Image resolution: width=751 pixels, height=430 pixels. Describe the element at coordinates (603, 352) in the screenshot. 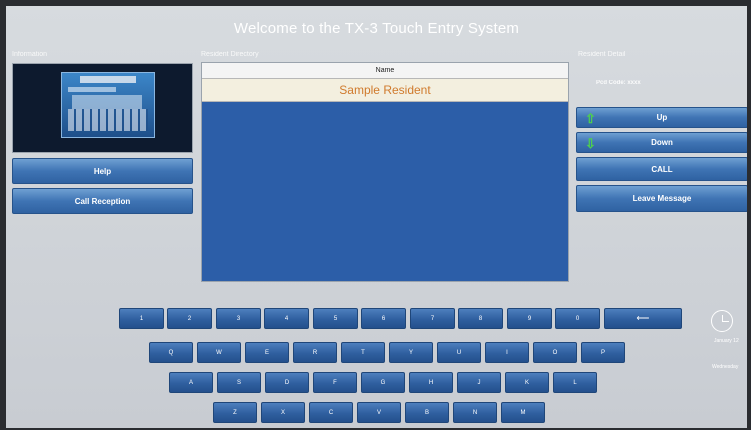

I see `key-p: P` at that location.